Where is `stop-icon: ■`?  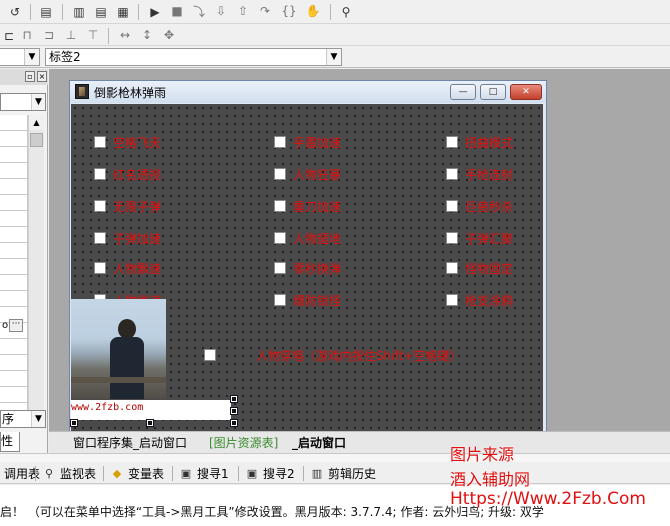 stop-icon: ■ is located at coordinates (177, 11).